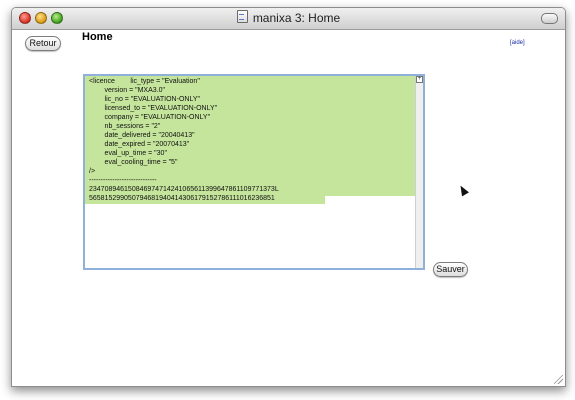  Describe the element at coordinates (97, 37) in the screenshot. I see `page-title: Home` at that location.